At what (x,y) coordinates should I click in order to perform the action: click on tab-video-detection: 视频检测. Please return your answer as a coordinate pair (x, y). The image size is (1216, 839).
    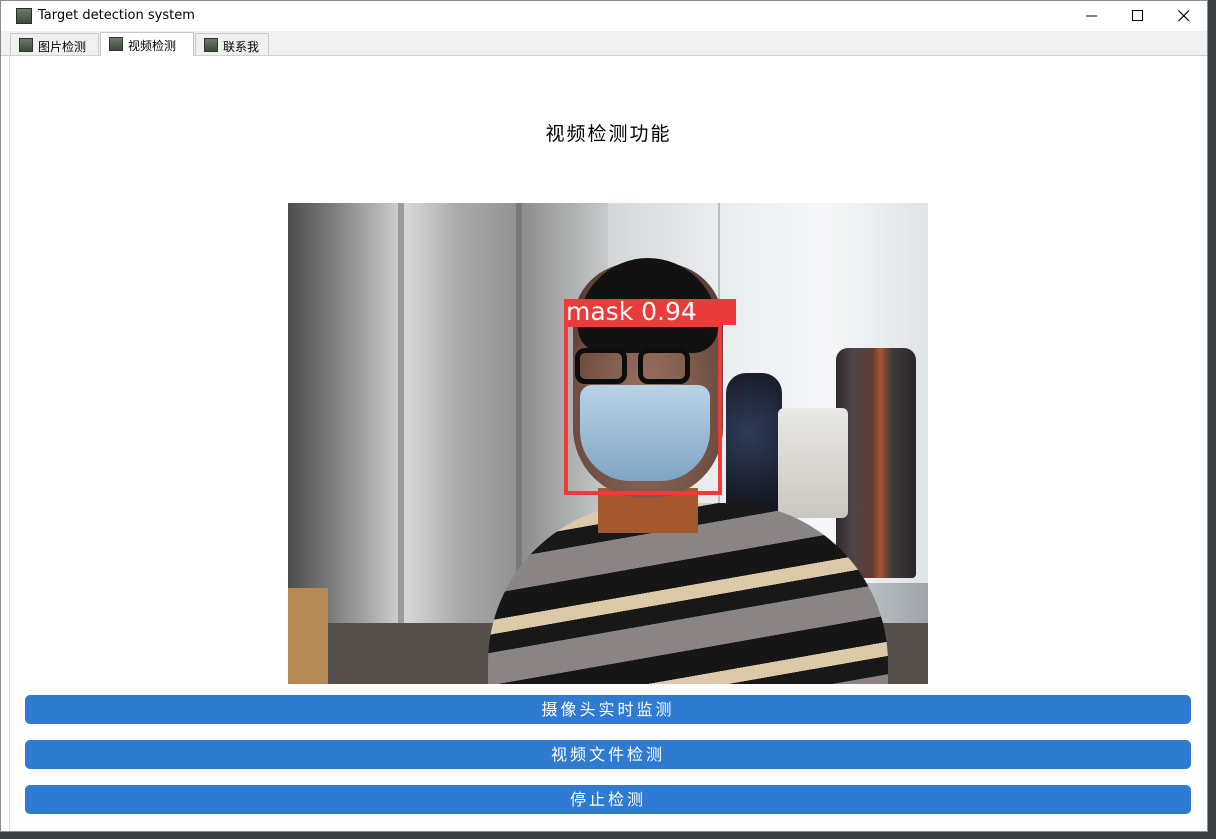
    Looking at the image, I should click on (147, 44).